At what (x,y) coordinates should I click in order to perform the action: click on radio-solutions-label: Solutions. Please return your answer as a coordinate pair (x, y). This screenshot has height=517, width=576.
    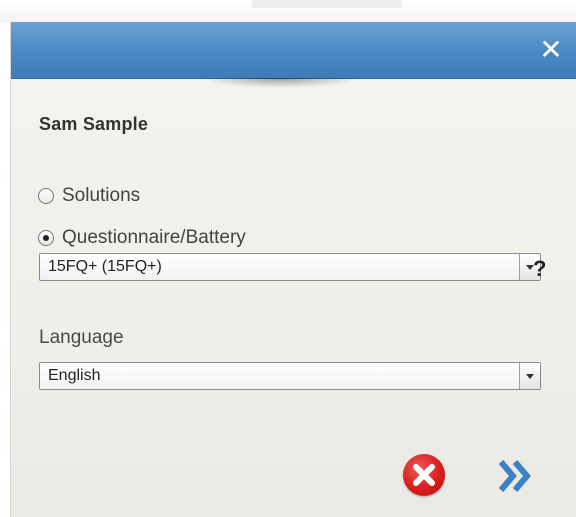
    Looking at the image, I should click on (101, 195).